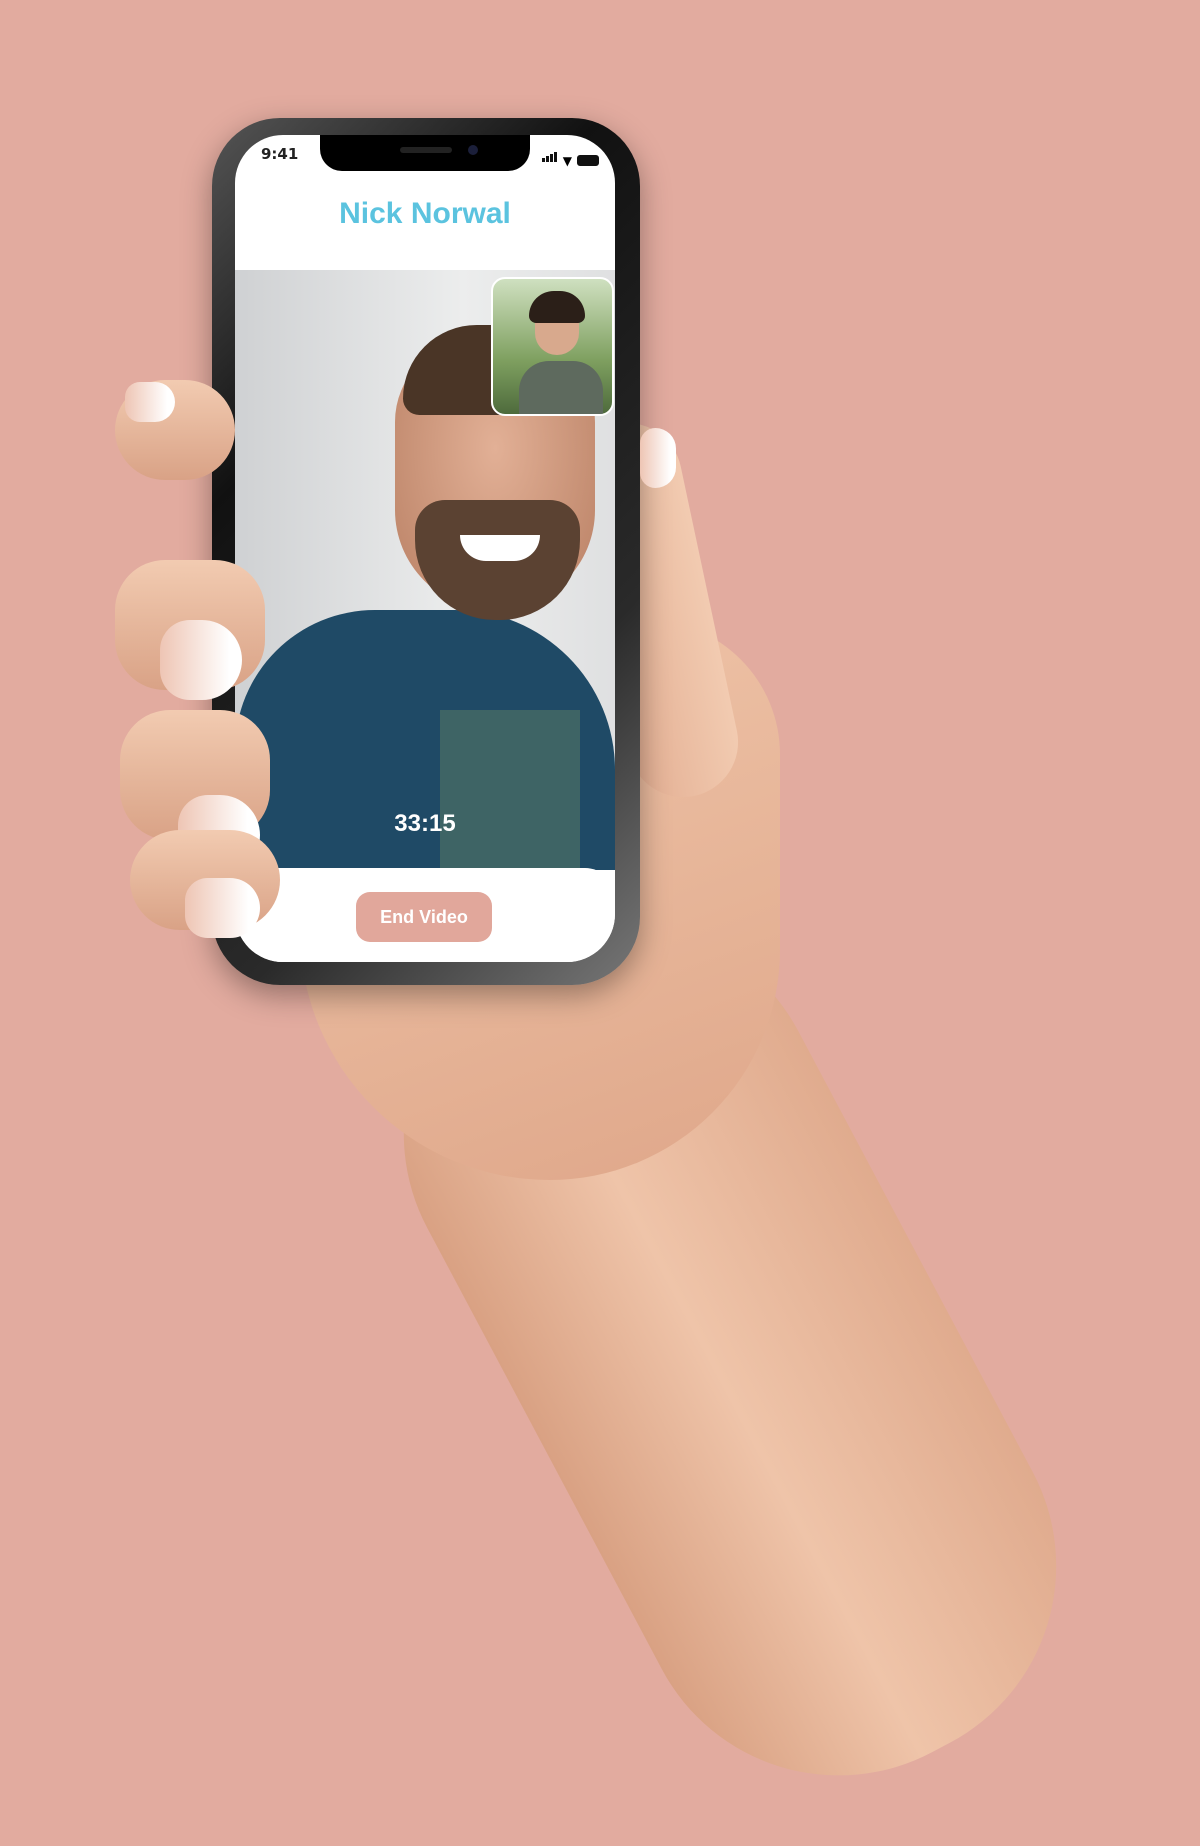 This screenshot has height=1846, width=1200. What do you see at coordinates (588, 160) in the screenshot?
I see `battery-icon` at bounding box center [588, 160].